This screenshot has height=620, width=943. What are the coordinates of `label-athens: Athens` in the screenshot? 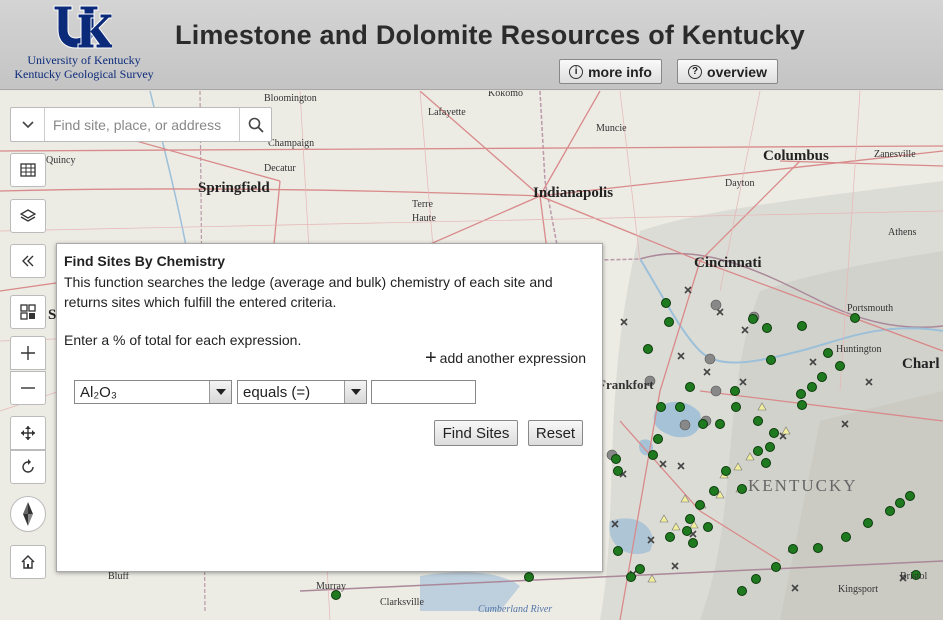 It's located at (902, 232).